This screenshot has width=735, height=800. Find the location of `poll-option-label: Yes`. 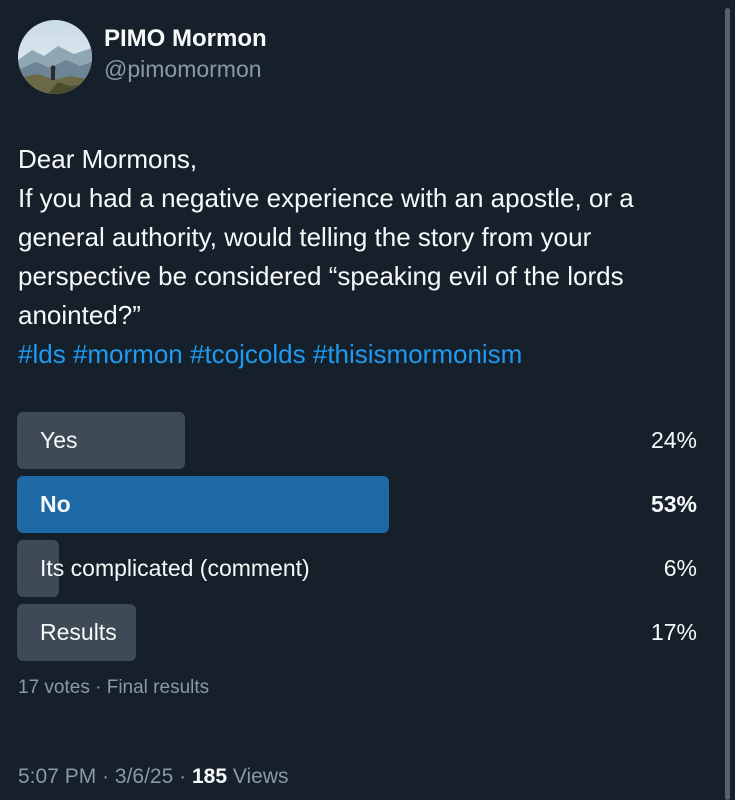

poll-option-label: Yes is located at coordinates (59, 440).